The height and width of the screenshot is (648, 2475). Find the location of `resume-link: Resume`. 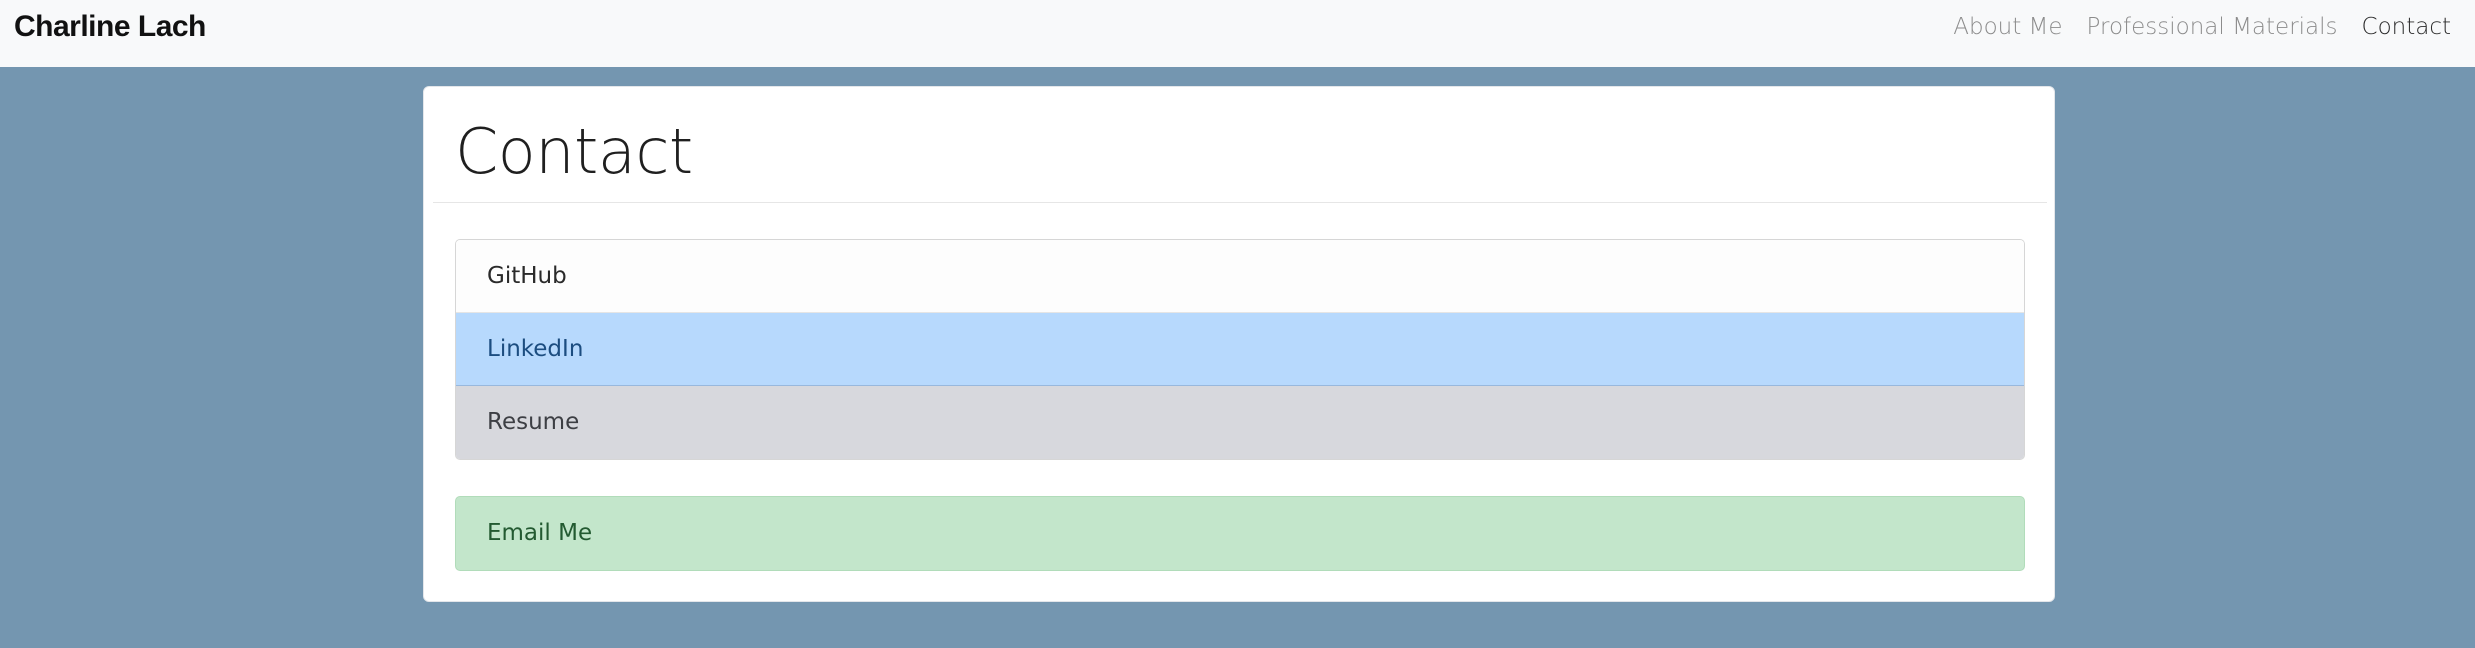

resume-link: Resume is located at coordinates (1240, 422).